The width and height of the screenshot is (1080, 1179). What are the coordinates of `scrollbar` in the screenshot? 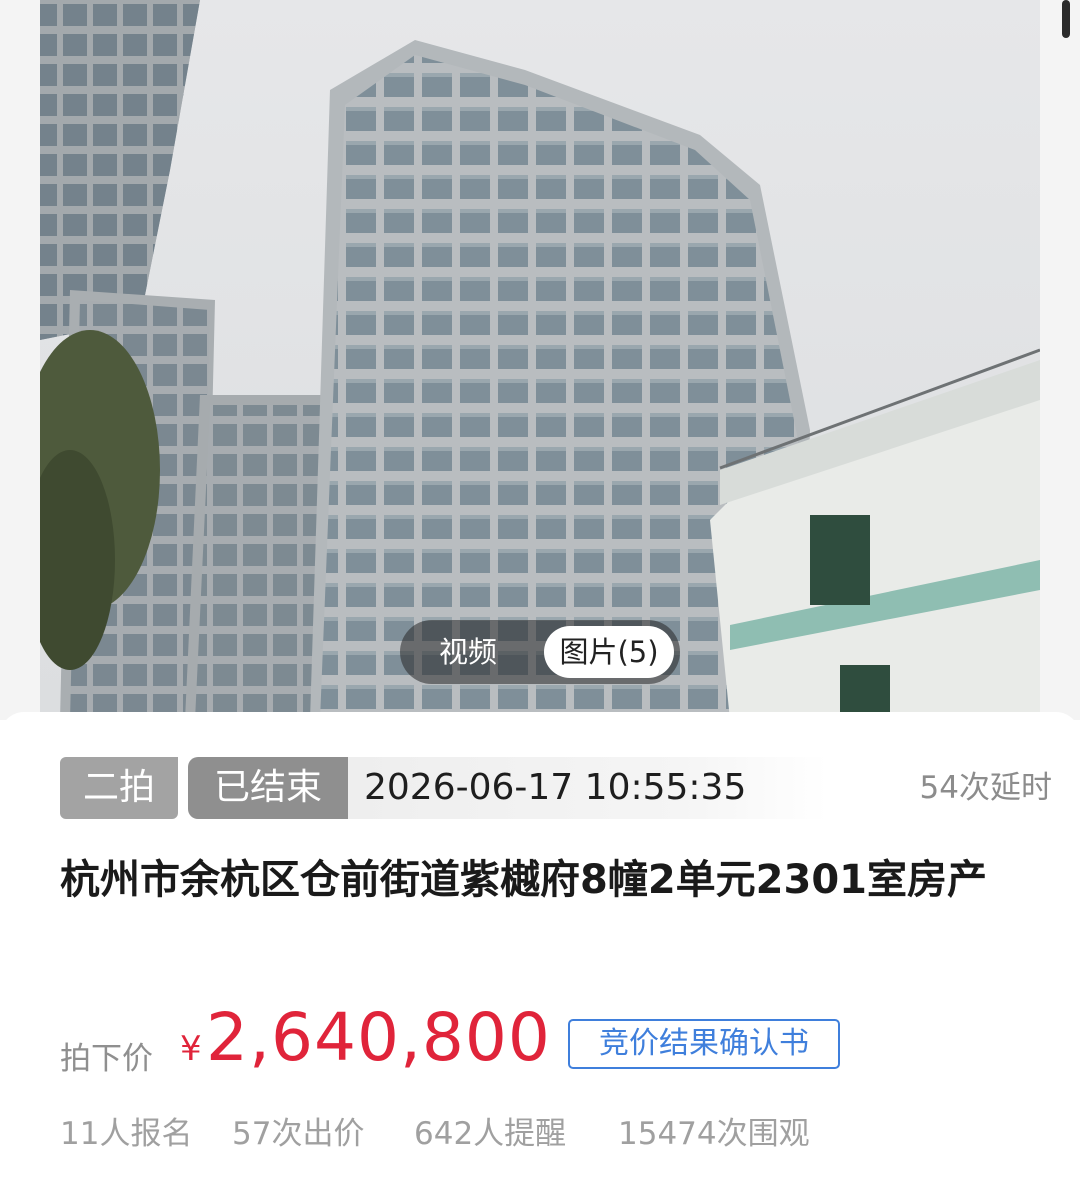 It's located at (1066, 19).